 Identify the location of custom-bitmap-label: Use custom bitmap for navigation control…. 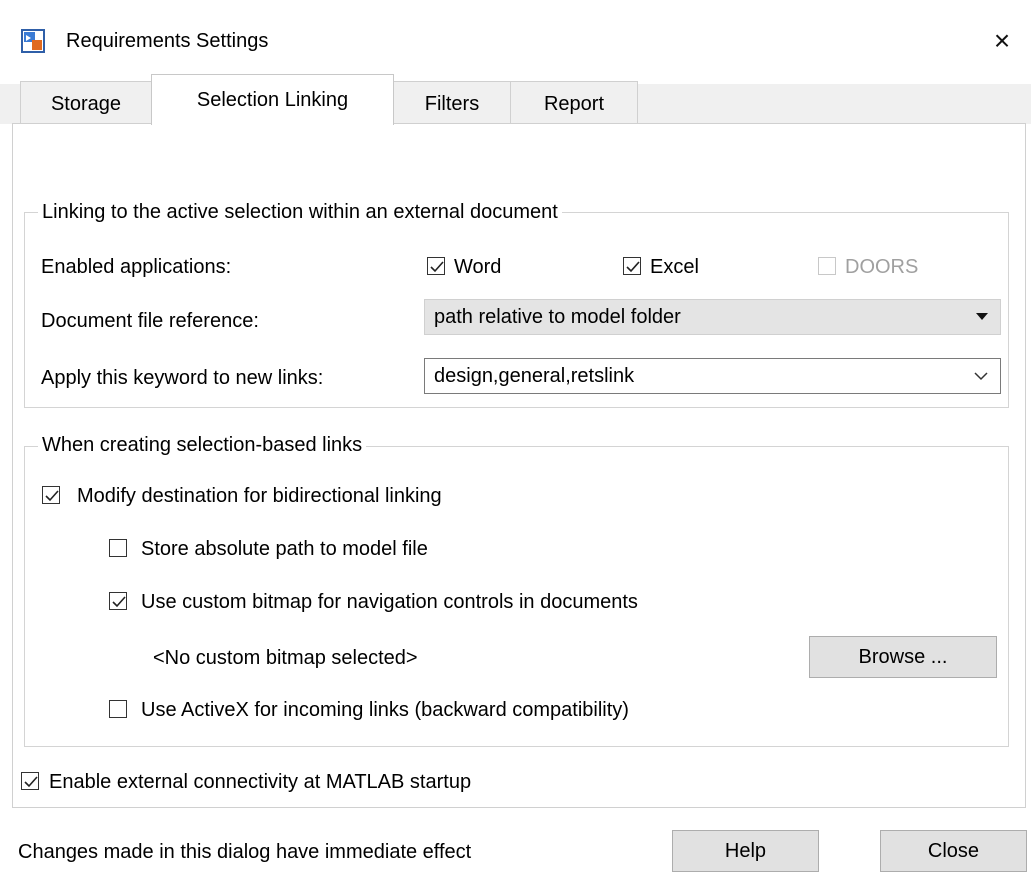
(389, 602).